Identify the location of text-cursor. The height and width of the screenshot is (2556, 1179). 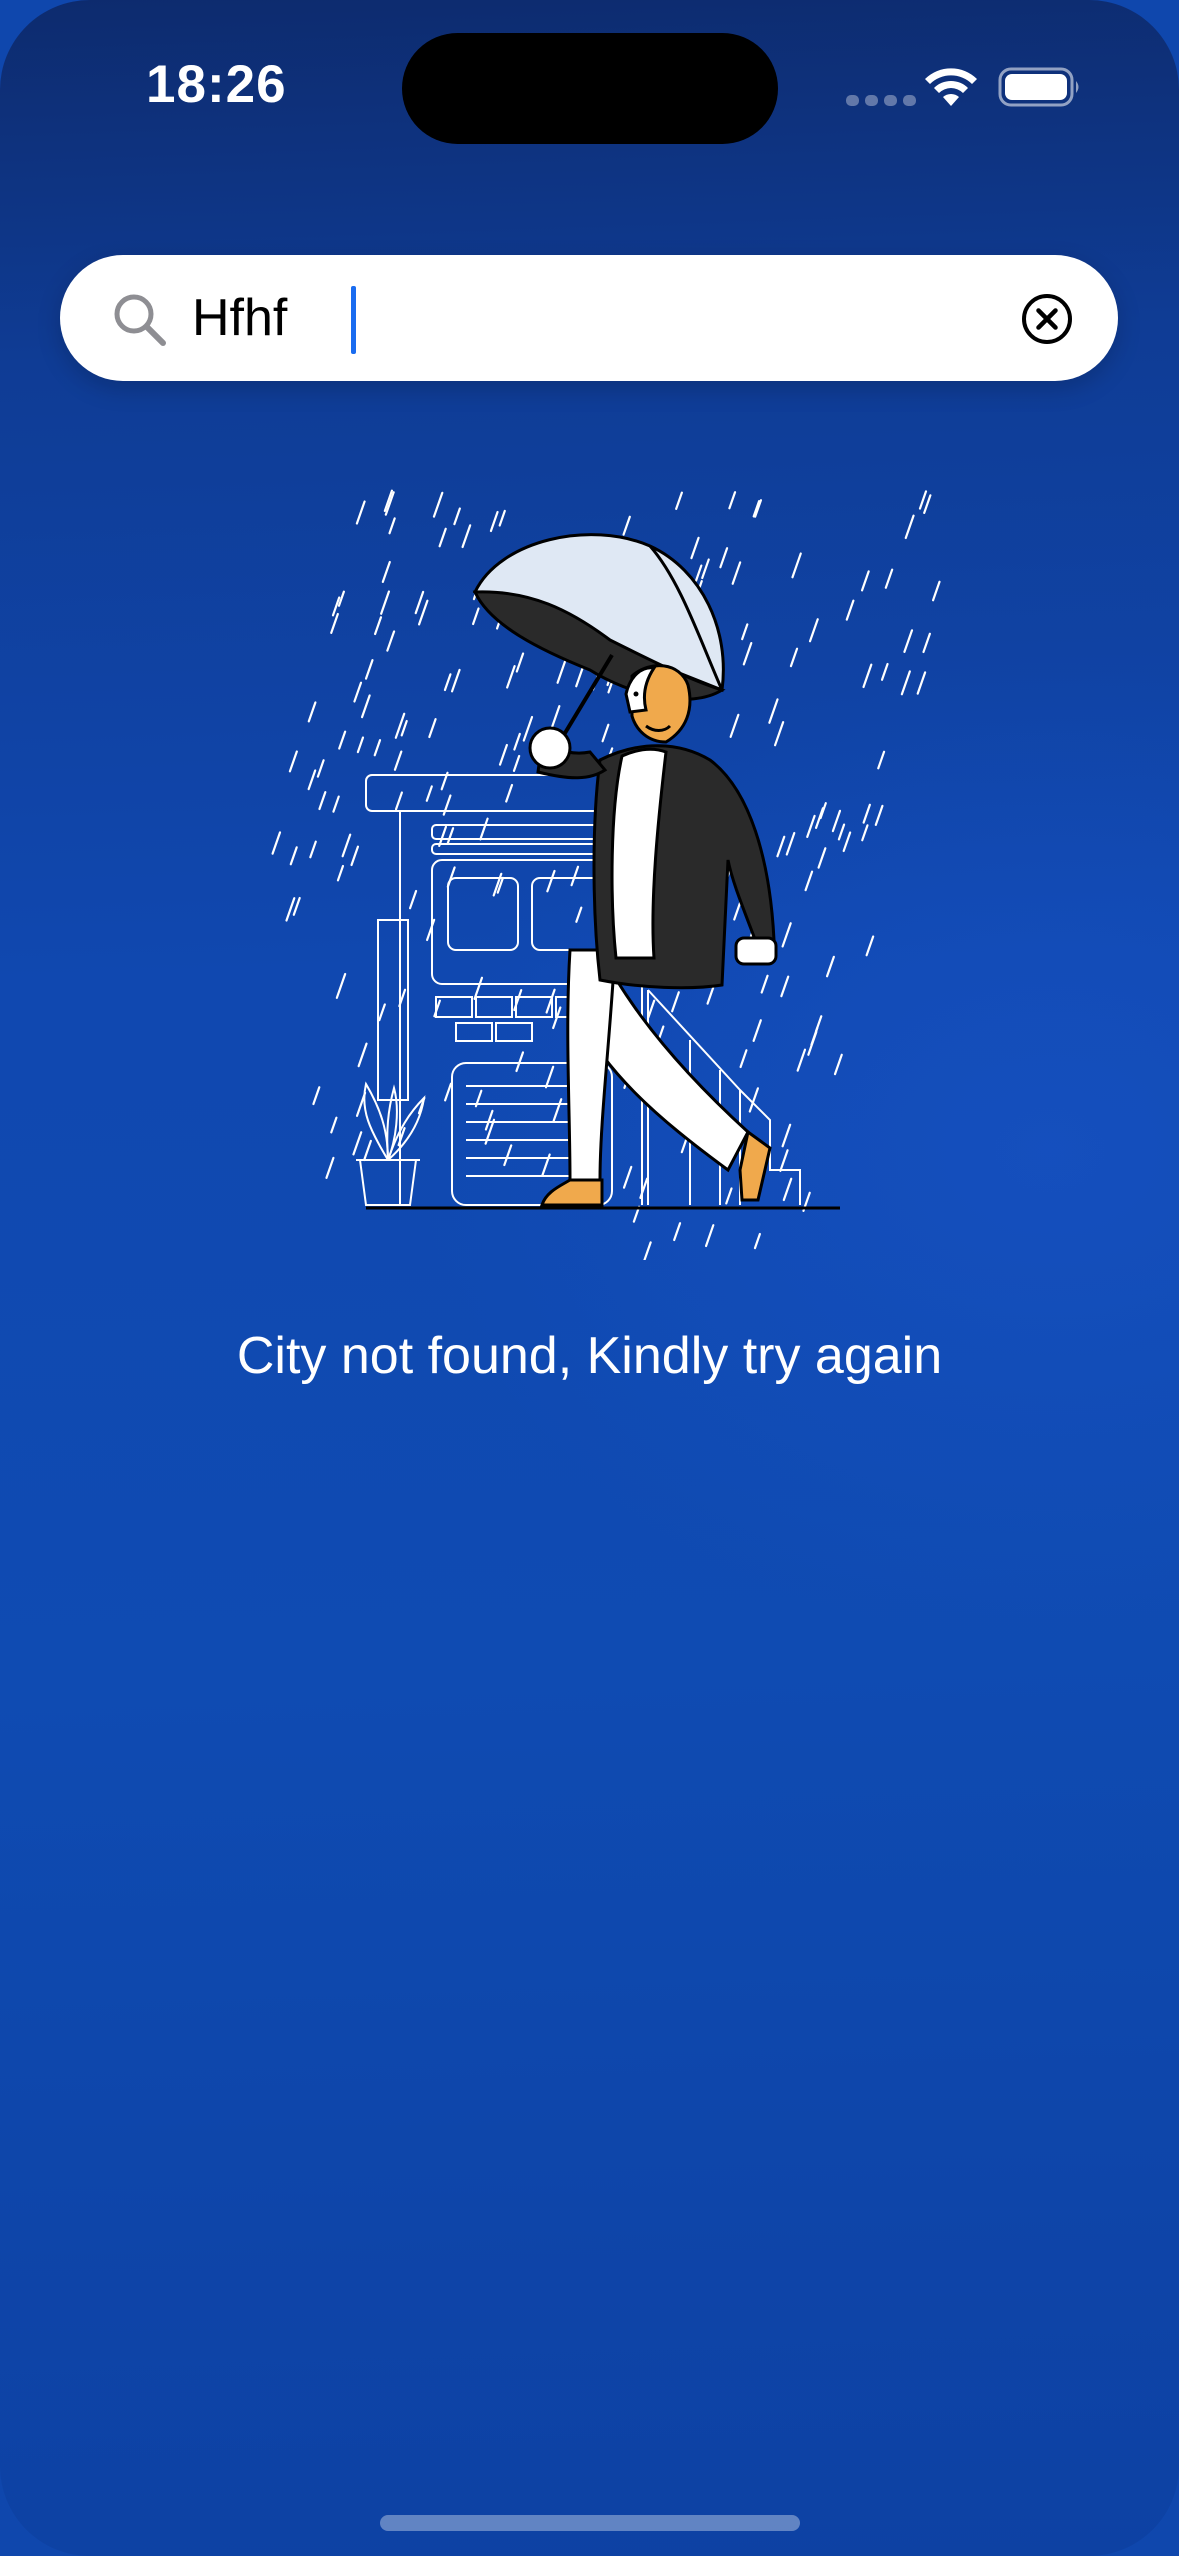
(353, 320).